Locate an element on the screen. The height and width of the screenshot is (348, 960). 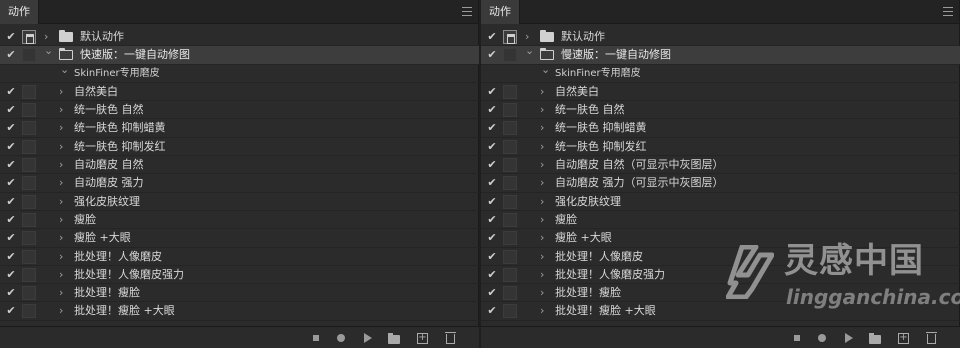
action-row: ✔ › 批处理！人像磨皮强力 is located at coordinates (239, 275).